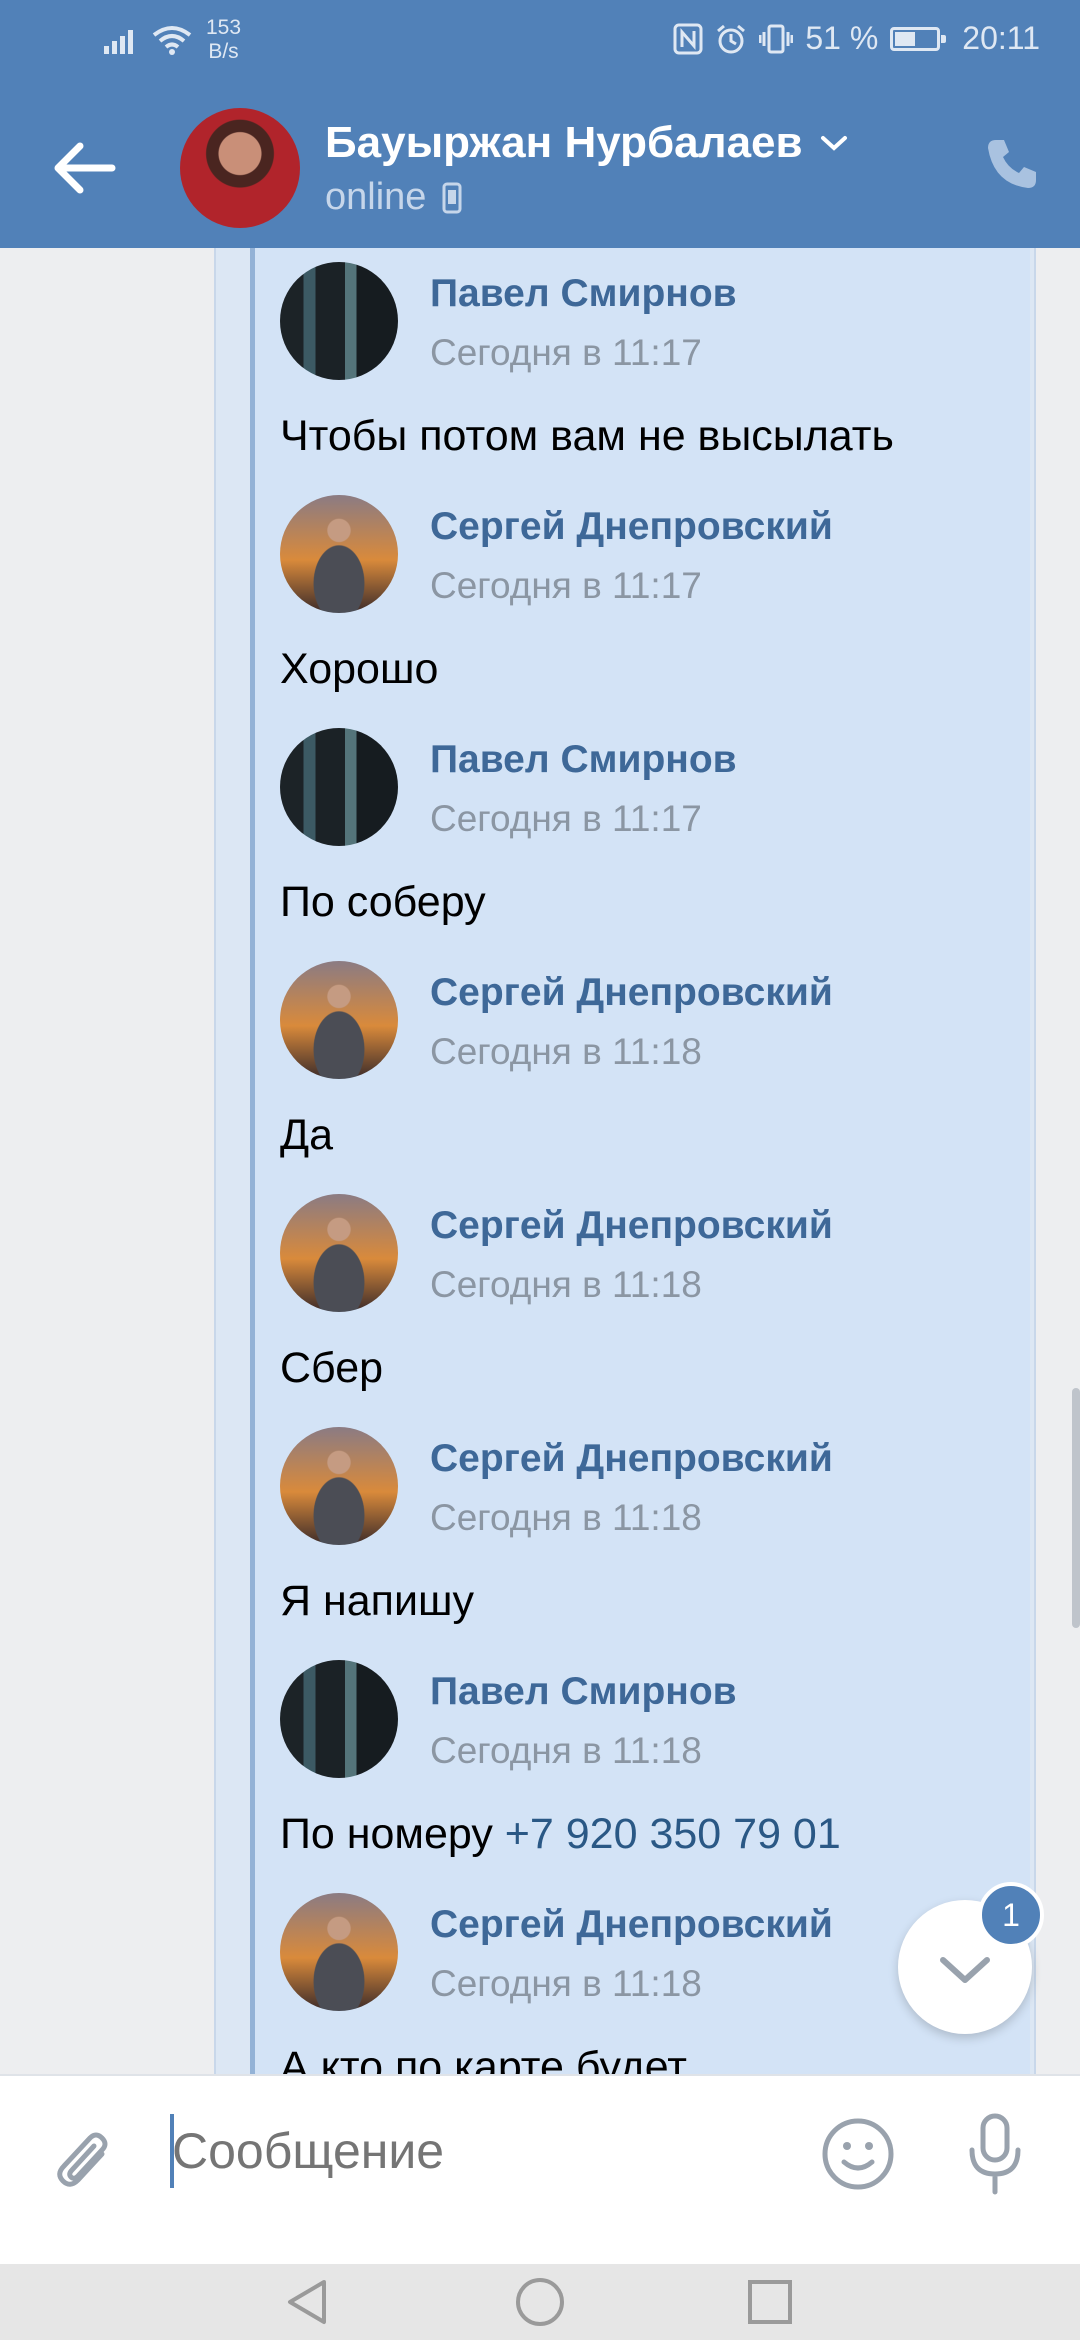 The height and width of the screenshot is (2340, 1080). I want to click on message-text-body: Чтобы потом вам не высылать, so click(587, 436).